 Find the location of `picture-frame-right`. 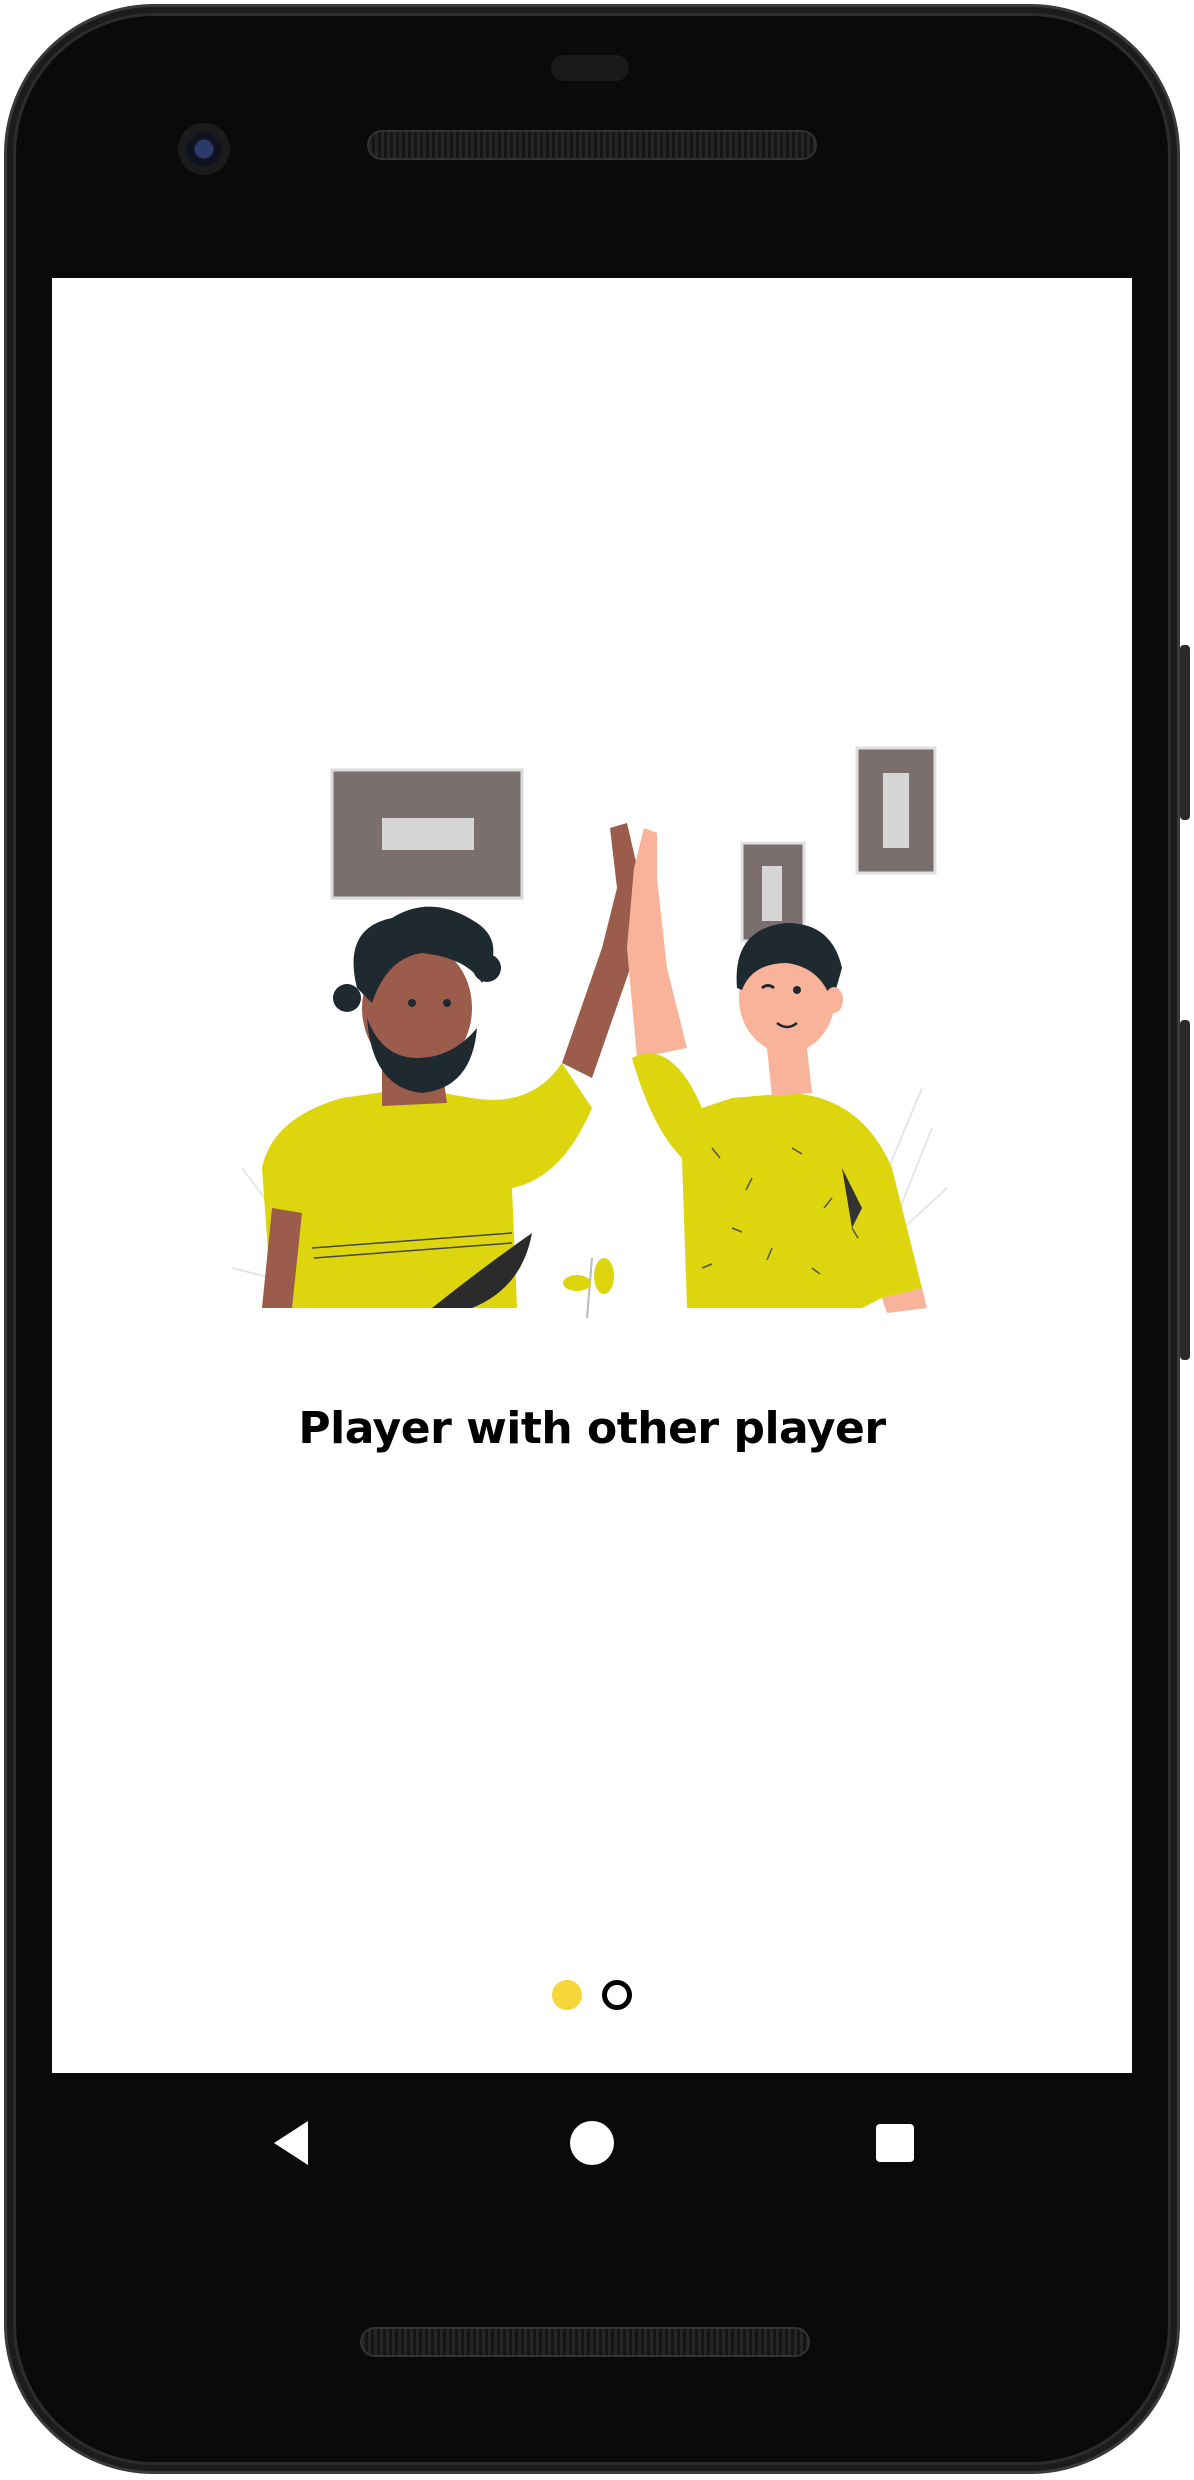

picture-frame-right is located at coordinates (896, 810).